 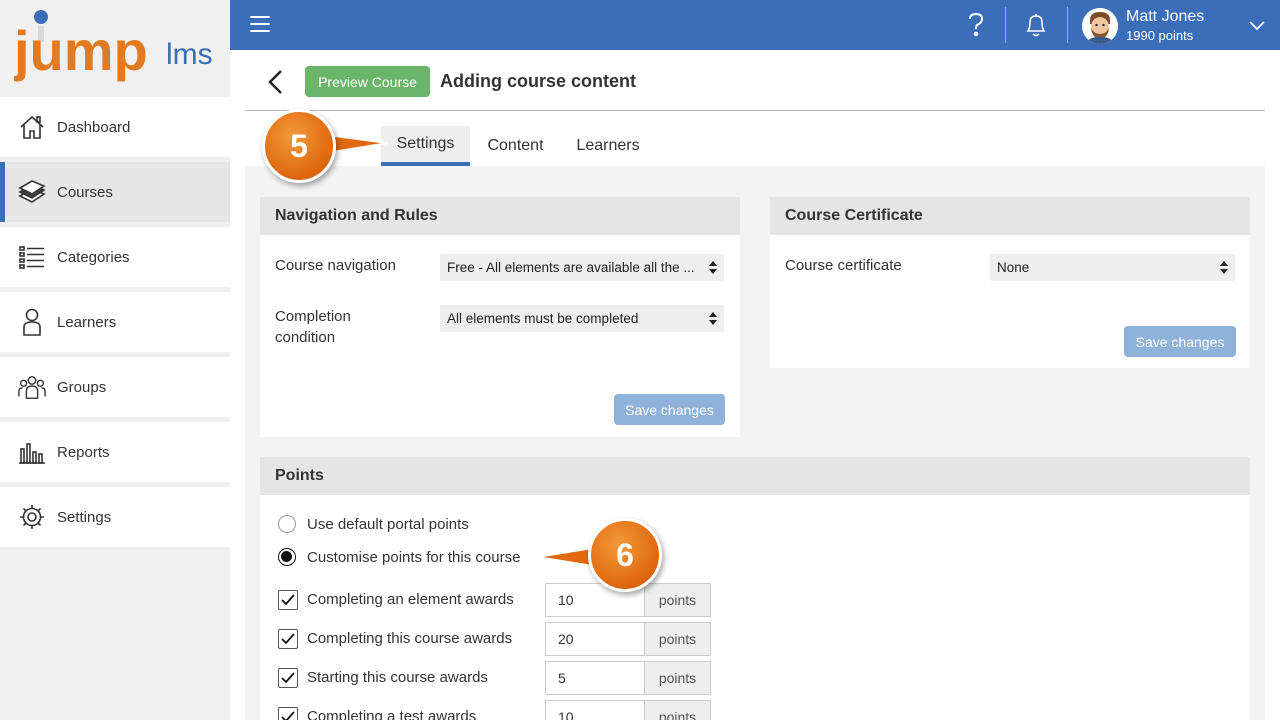 I want to click on points-input: 20, so click(x=595, y=639).